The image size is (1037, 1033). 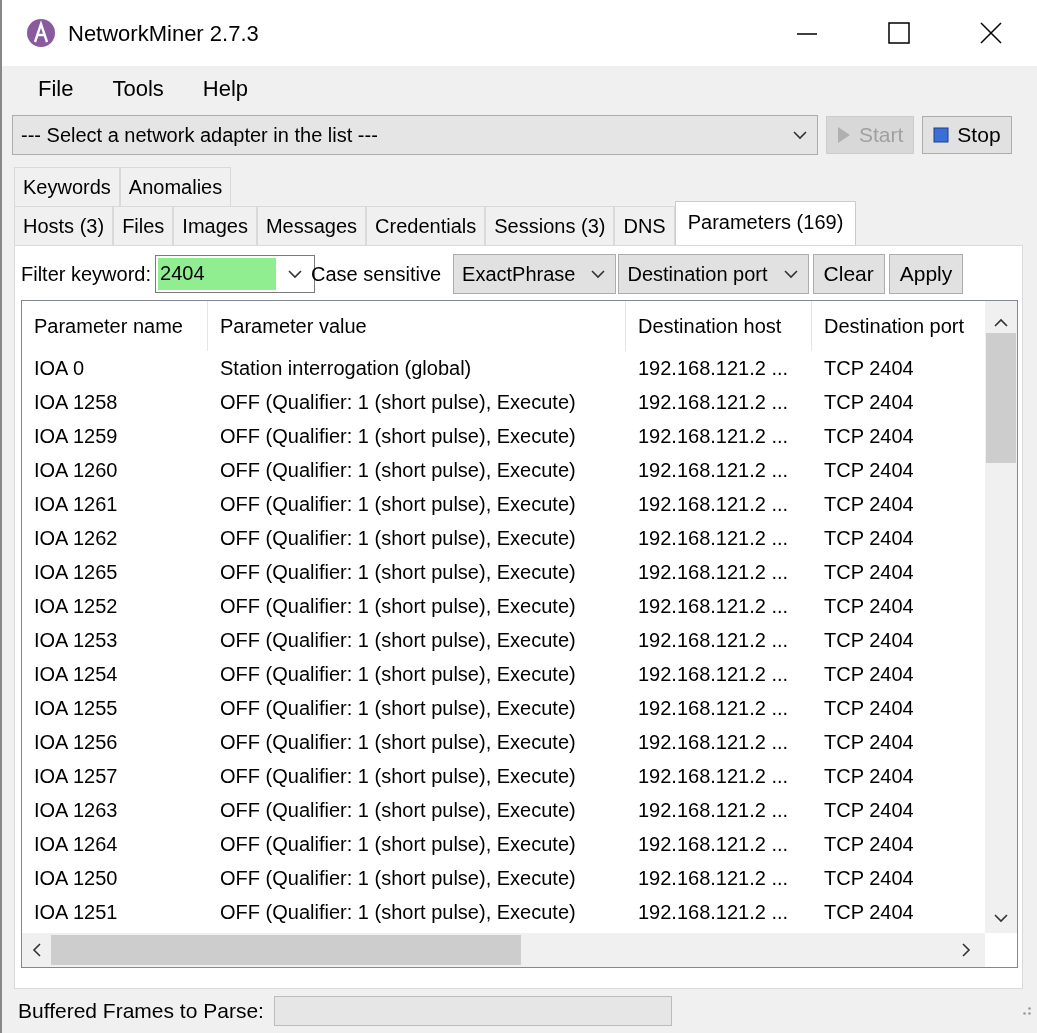 What do you see at coordinates (86, 274) in the screenshot?
I see `filter-label: Filter keyword:` at bounding box center [86, 274].